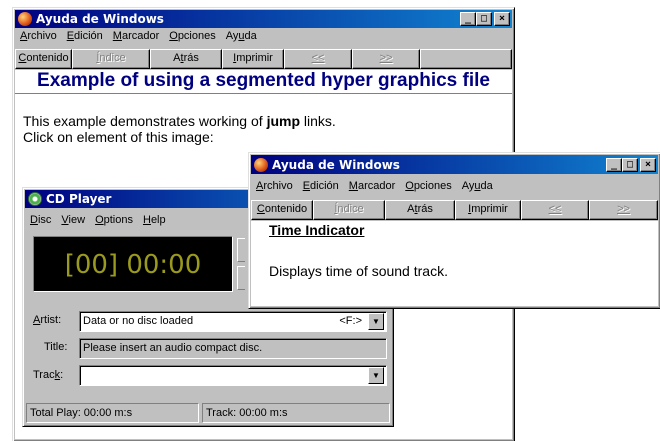 This screenshot has height=441, width=660. I want to click on popup-topic-title: Time Indicator, so click(317, 230).